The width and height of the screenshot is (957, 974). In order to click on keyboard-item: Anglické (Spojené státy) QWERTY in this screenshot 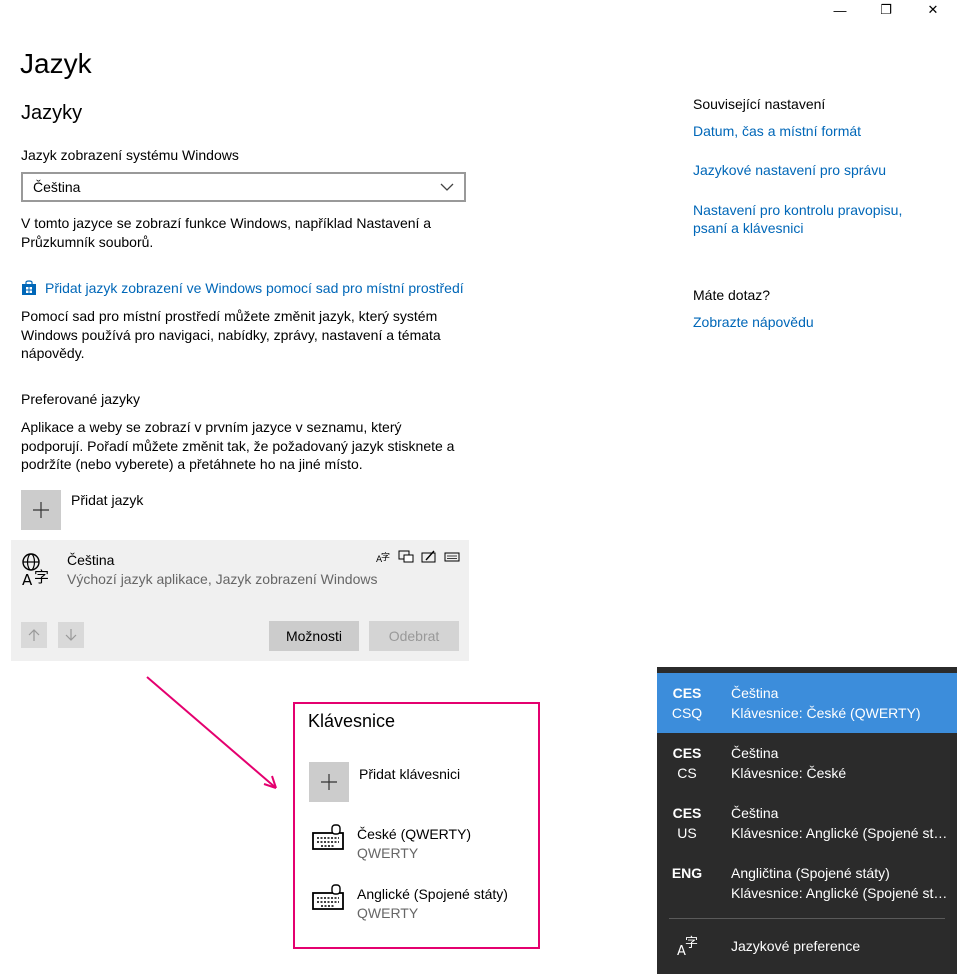, I will do `click(419, 902)`.